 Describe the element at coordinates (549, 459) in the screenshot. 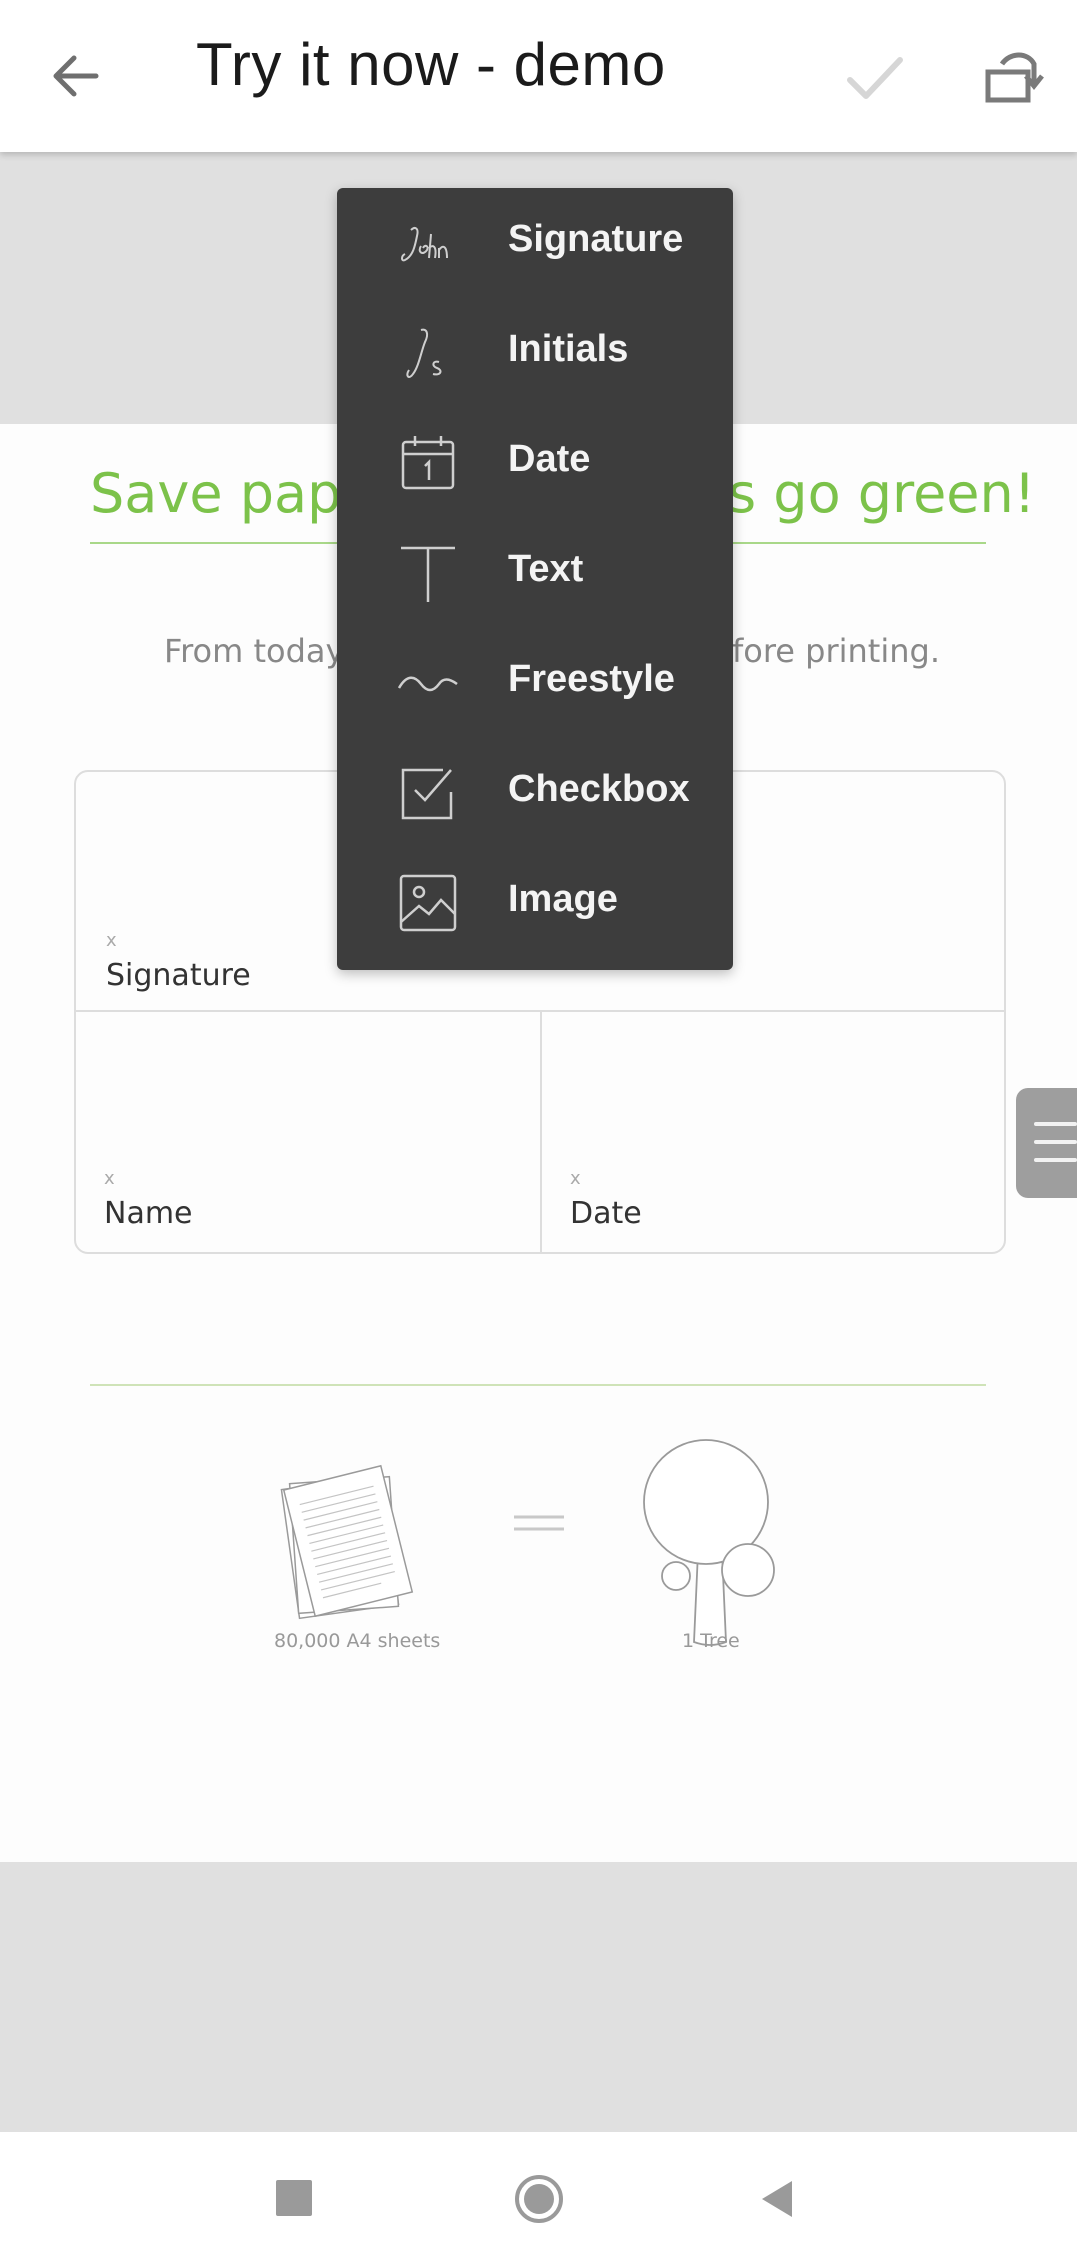

I see `menu-item-label: Date` at that location.